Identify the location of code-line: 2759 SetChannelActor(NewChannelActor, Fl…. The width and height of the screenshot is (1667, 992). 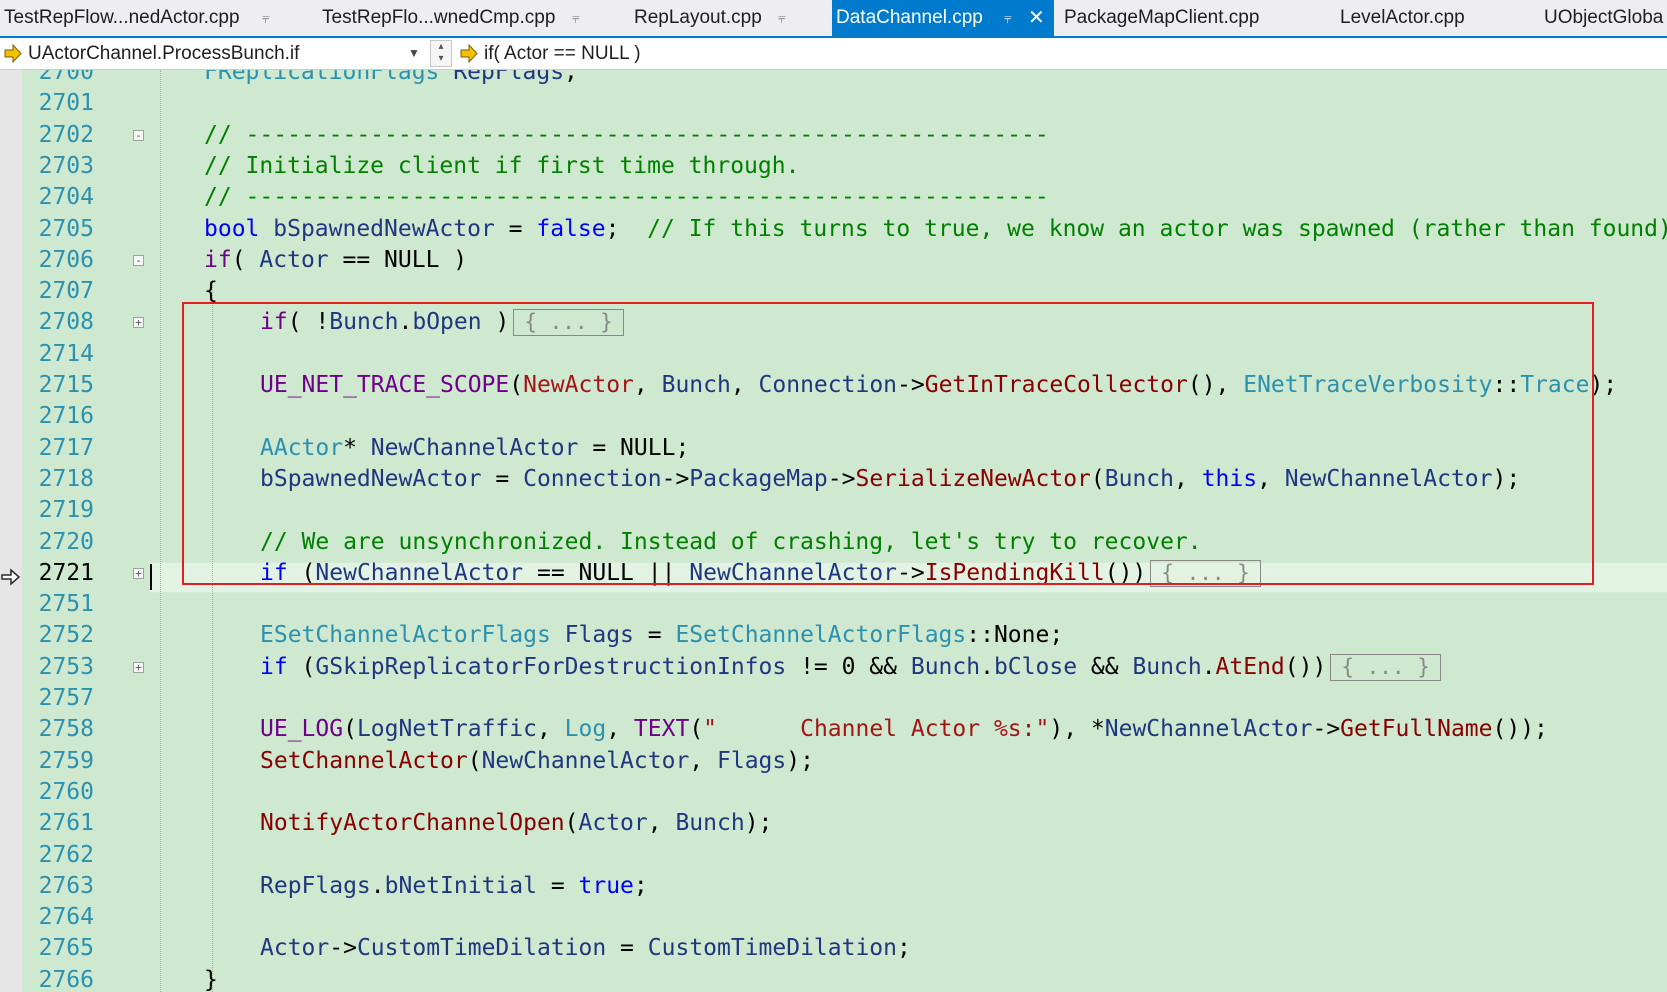
(833, 761).